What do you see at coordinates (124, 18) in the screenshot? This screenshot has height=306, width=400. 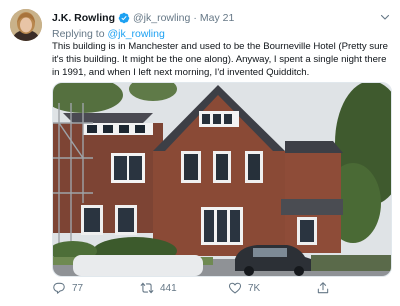 I see `verified-badge-icon` at bounding box center [124, 18].